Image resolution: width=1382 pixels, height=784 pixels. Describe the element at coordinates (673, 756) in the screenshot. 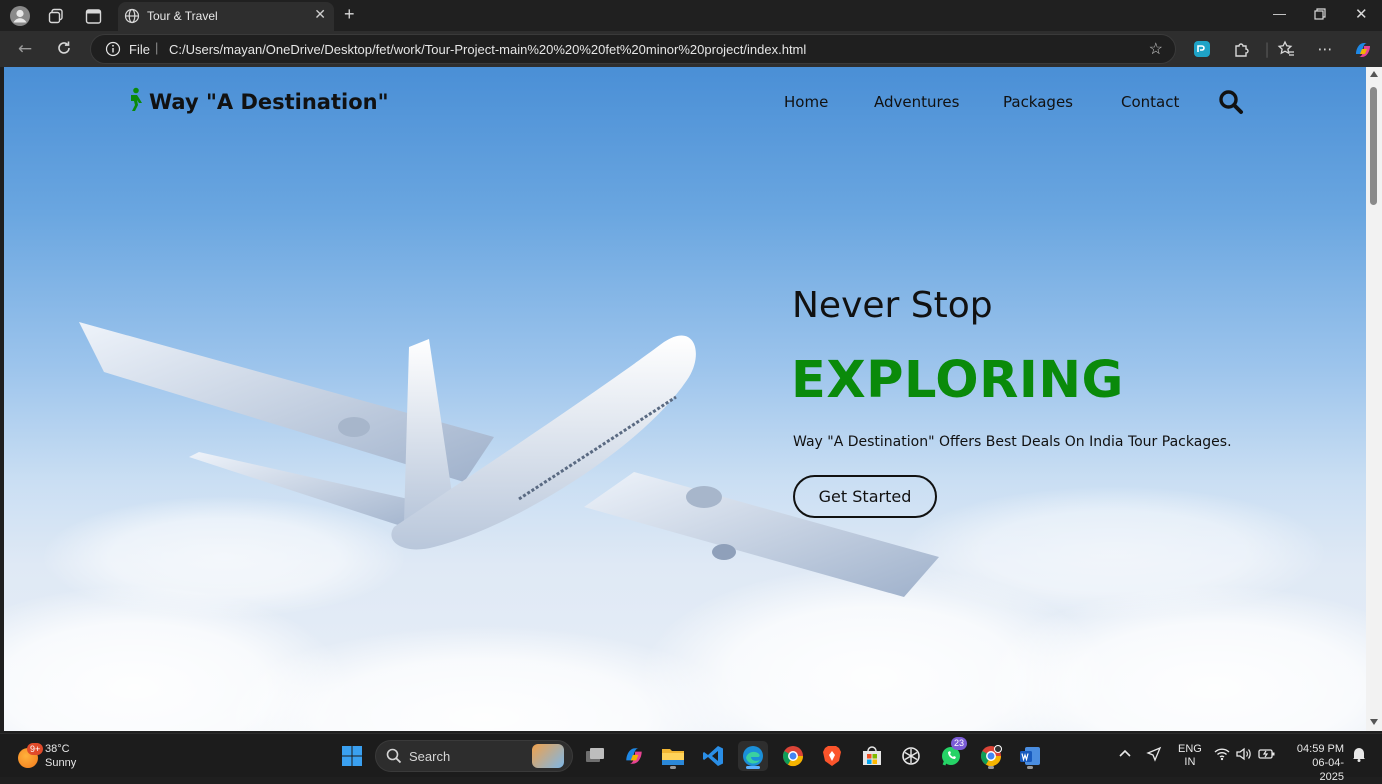

I see `file-explorer-icon` at that location.